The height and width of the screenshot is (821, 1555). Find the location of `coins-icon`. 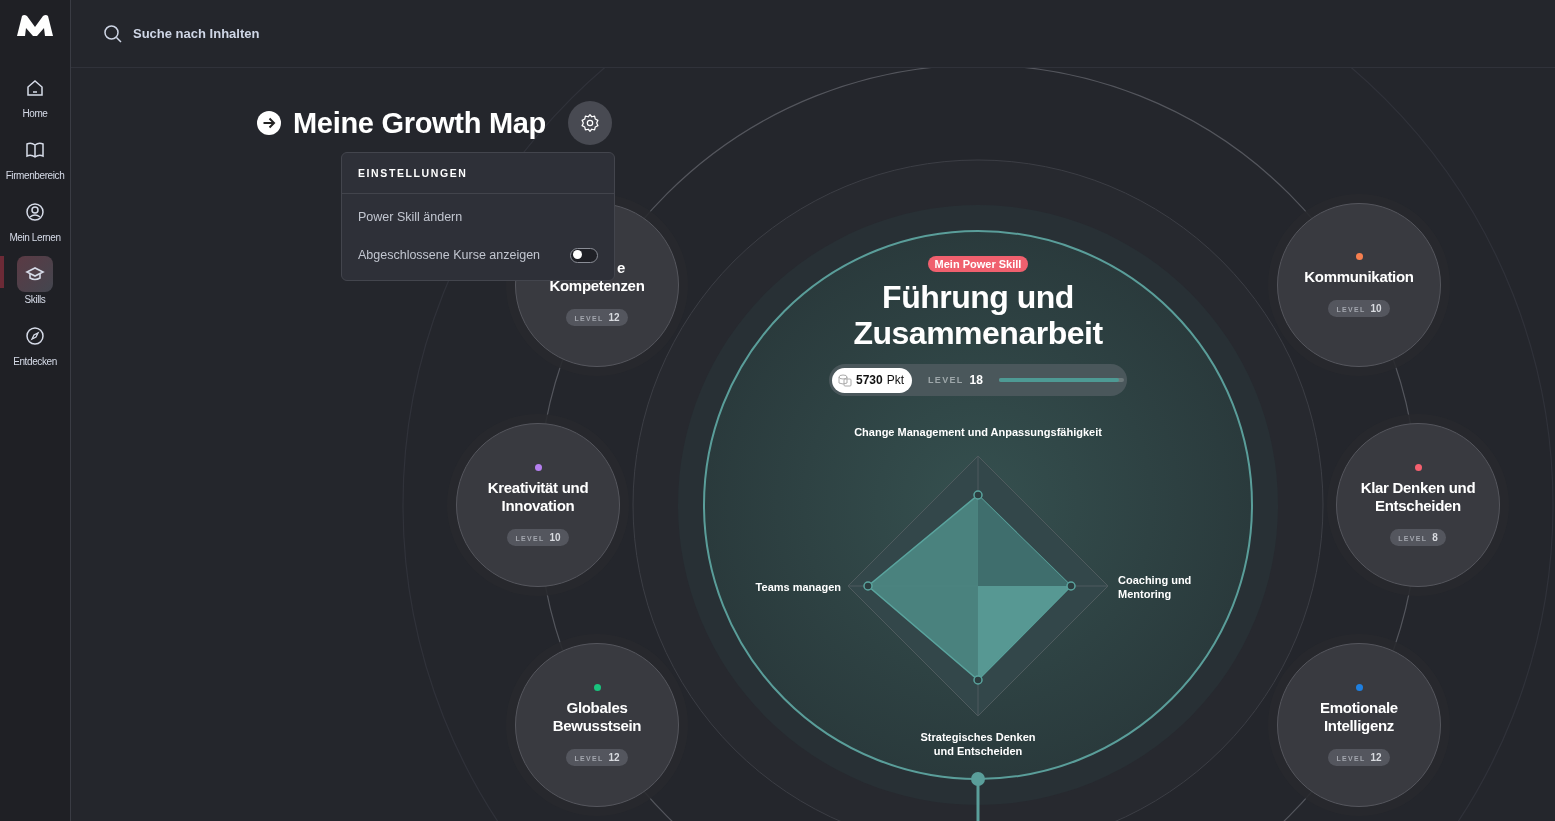

coins-icon is located at coordinates (845, 380).